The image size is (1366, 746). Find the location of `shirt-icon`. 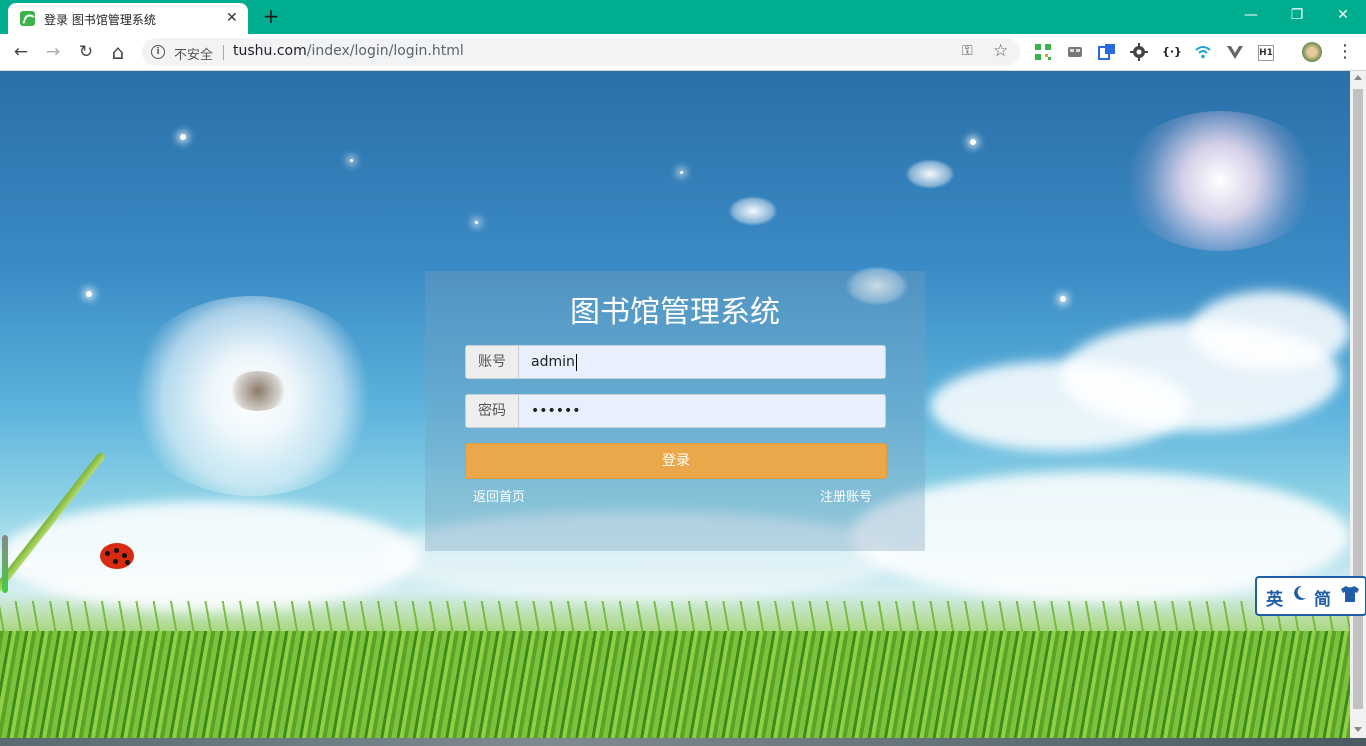

shirt-icon is located at coordinates (1350, 596).